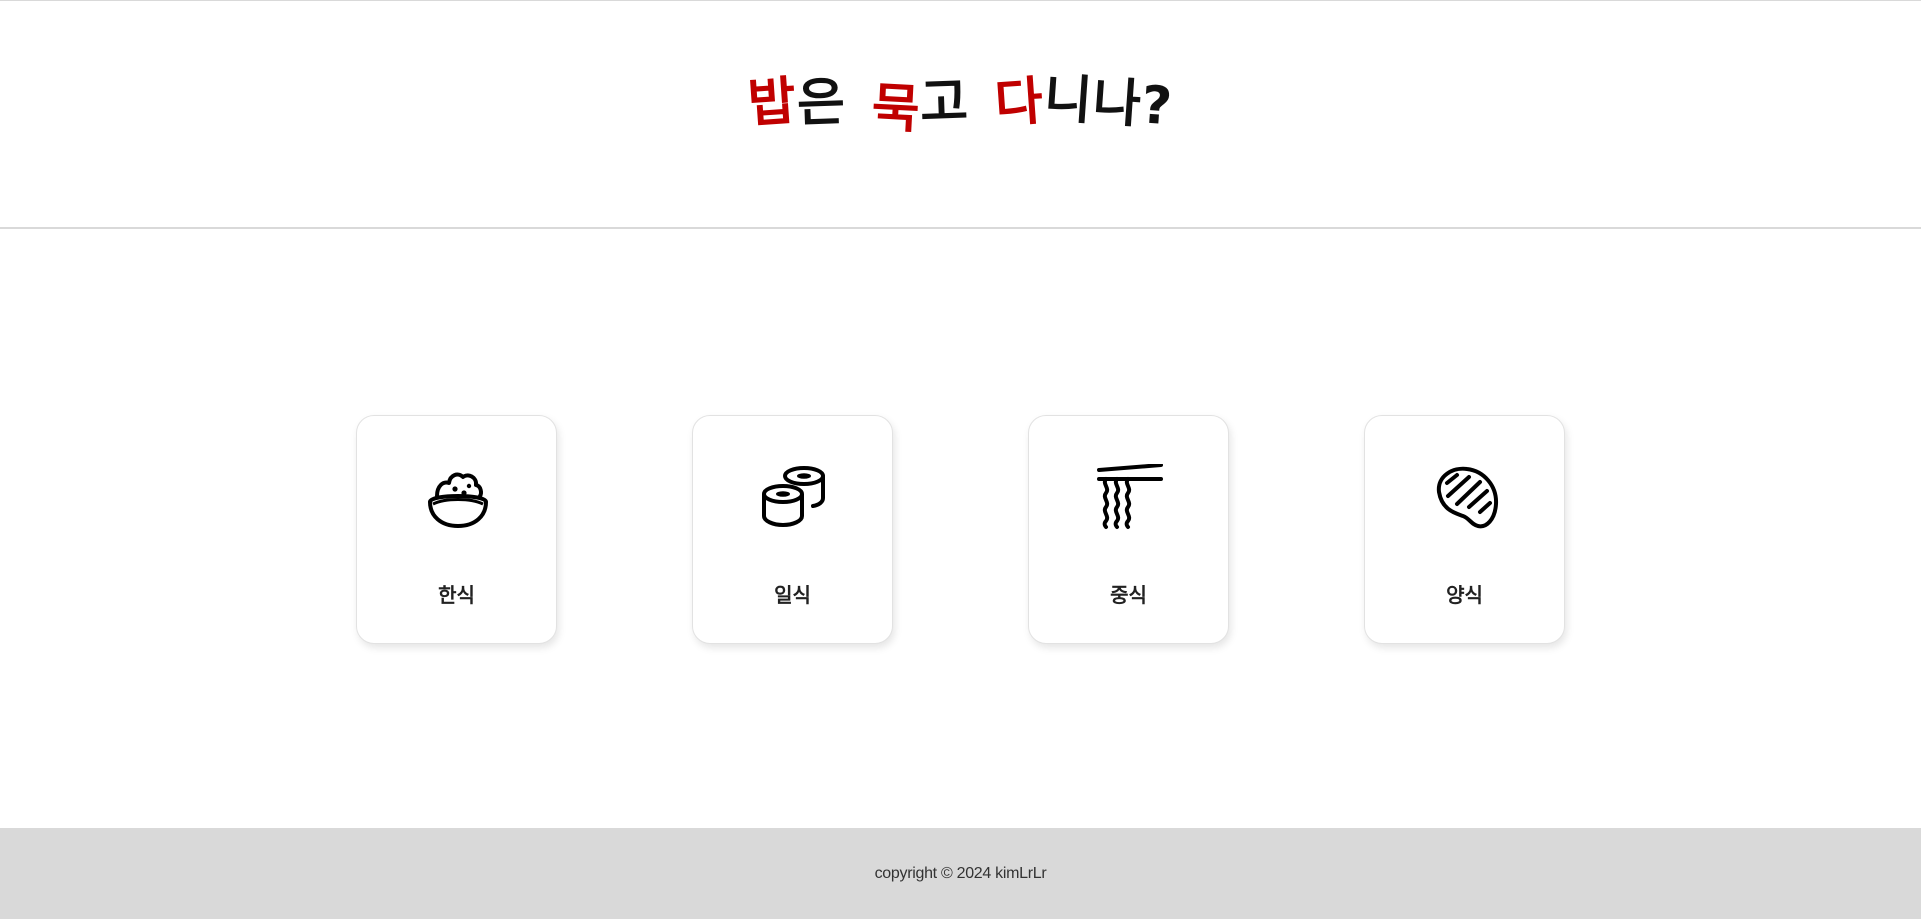 The image size is (1921, 919). Describe the element at coordinates (1108, 102) in the screenshot. I see `logo-part-6: 니나?` at that location.